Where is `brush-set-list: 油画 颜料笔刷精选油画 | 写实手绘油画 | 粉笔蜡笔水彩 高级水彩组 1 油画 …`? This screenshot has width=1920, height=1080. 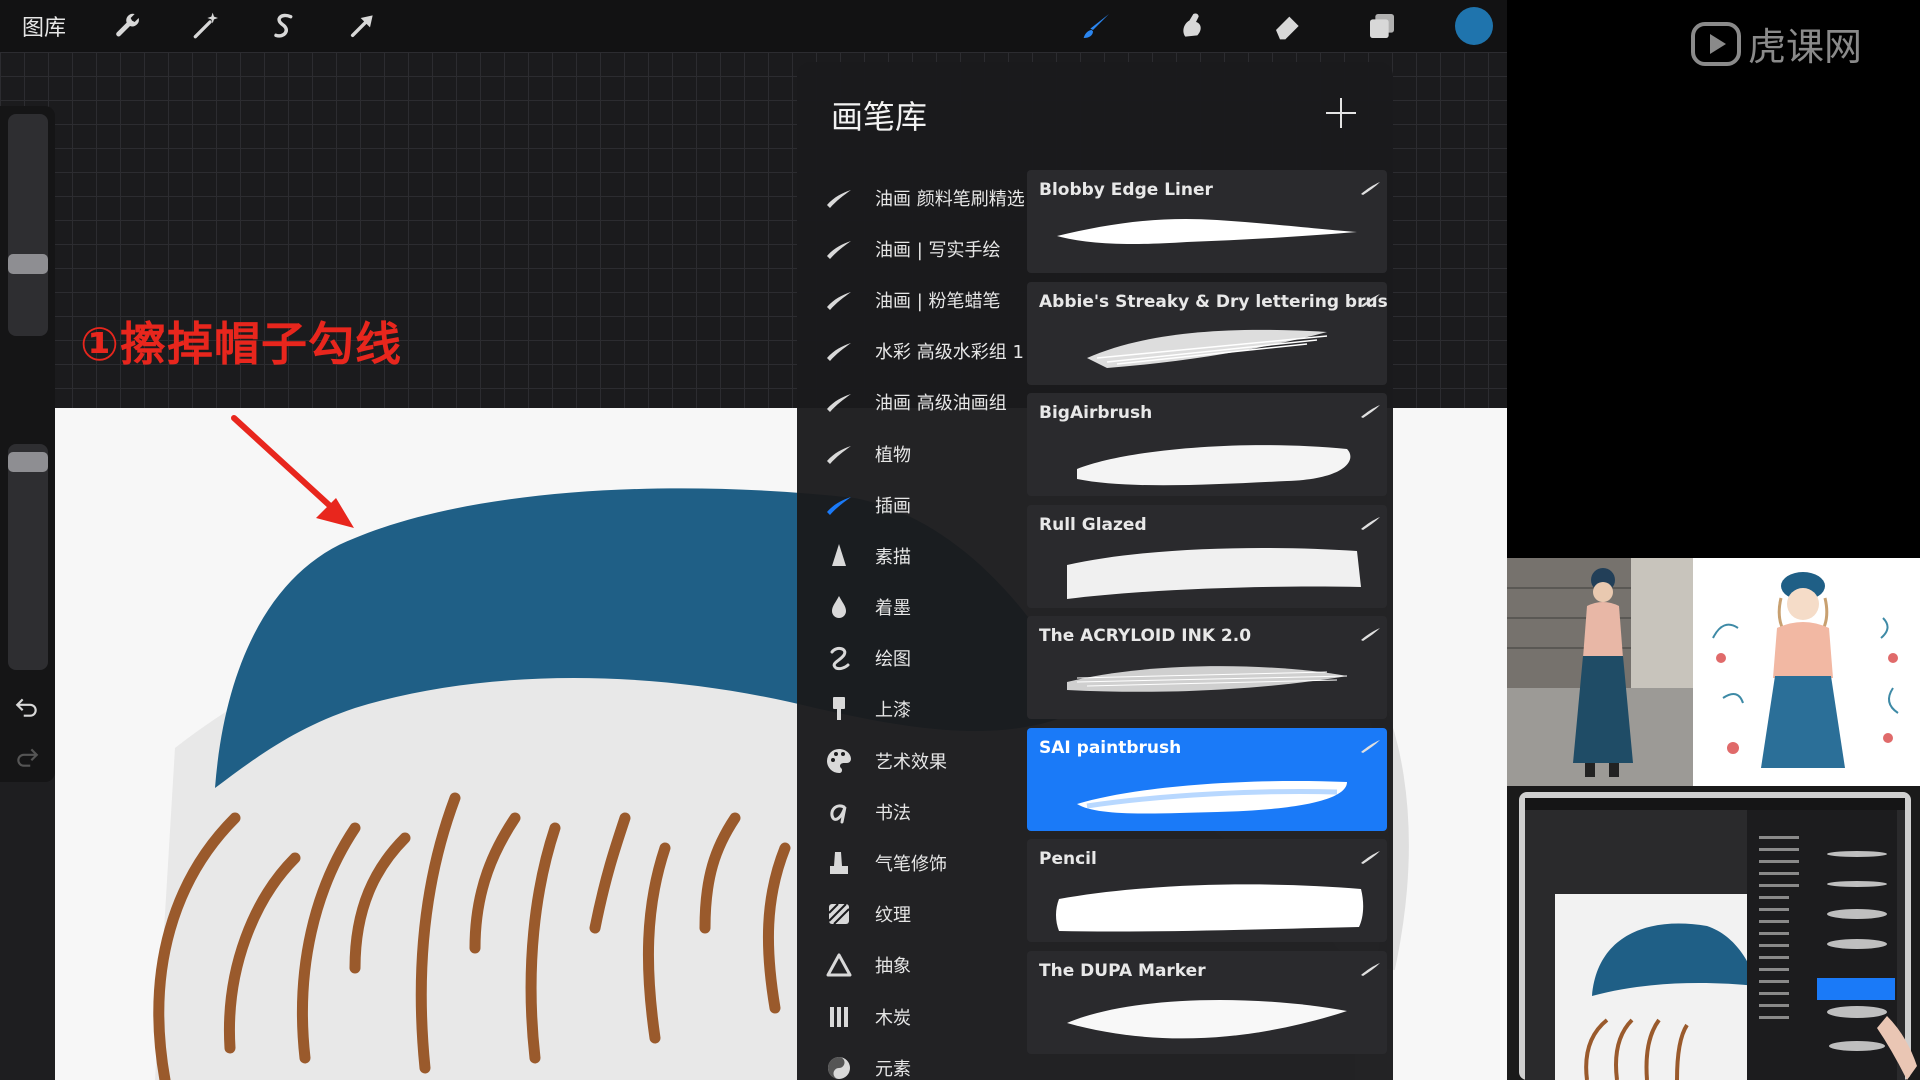
brush-set-list: 油画 颜料笔刷精选油画 | 写实手绘油画 | 粉笔蜡笔水彩 高级水彩组 1 油画 … is located at coordinates (912, 626).